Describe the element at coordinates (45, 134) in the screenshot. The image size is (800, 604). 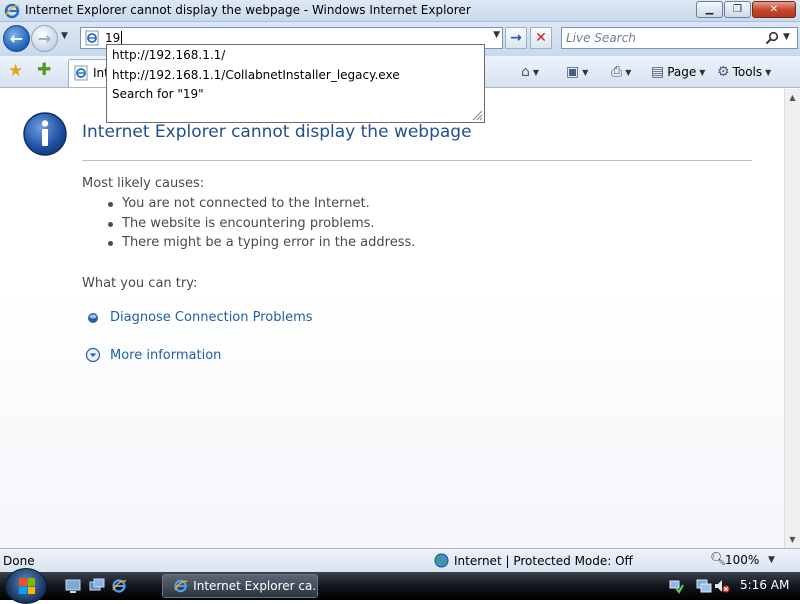
I see `info-icon` at that location.